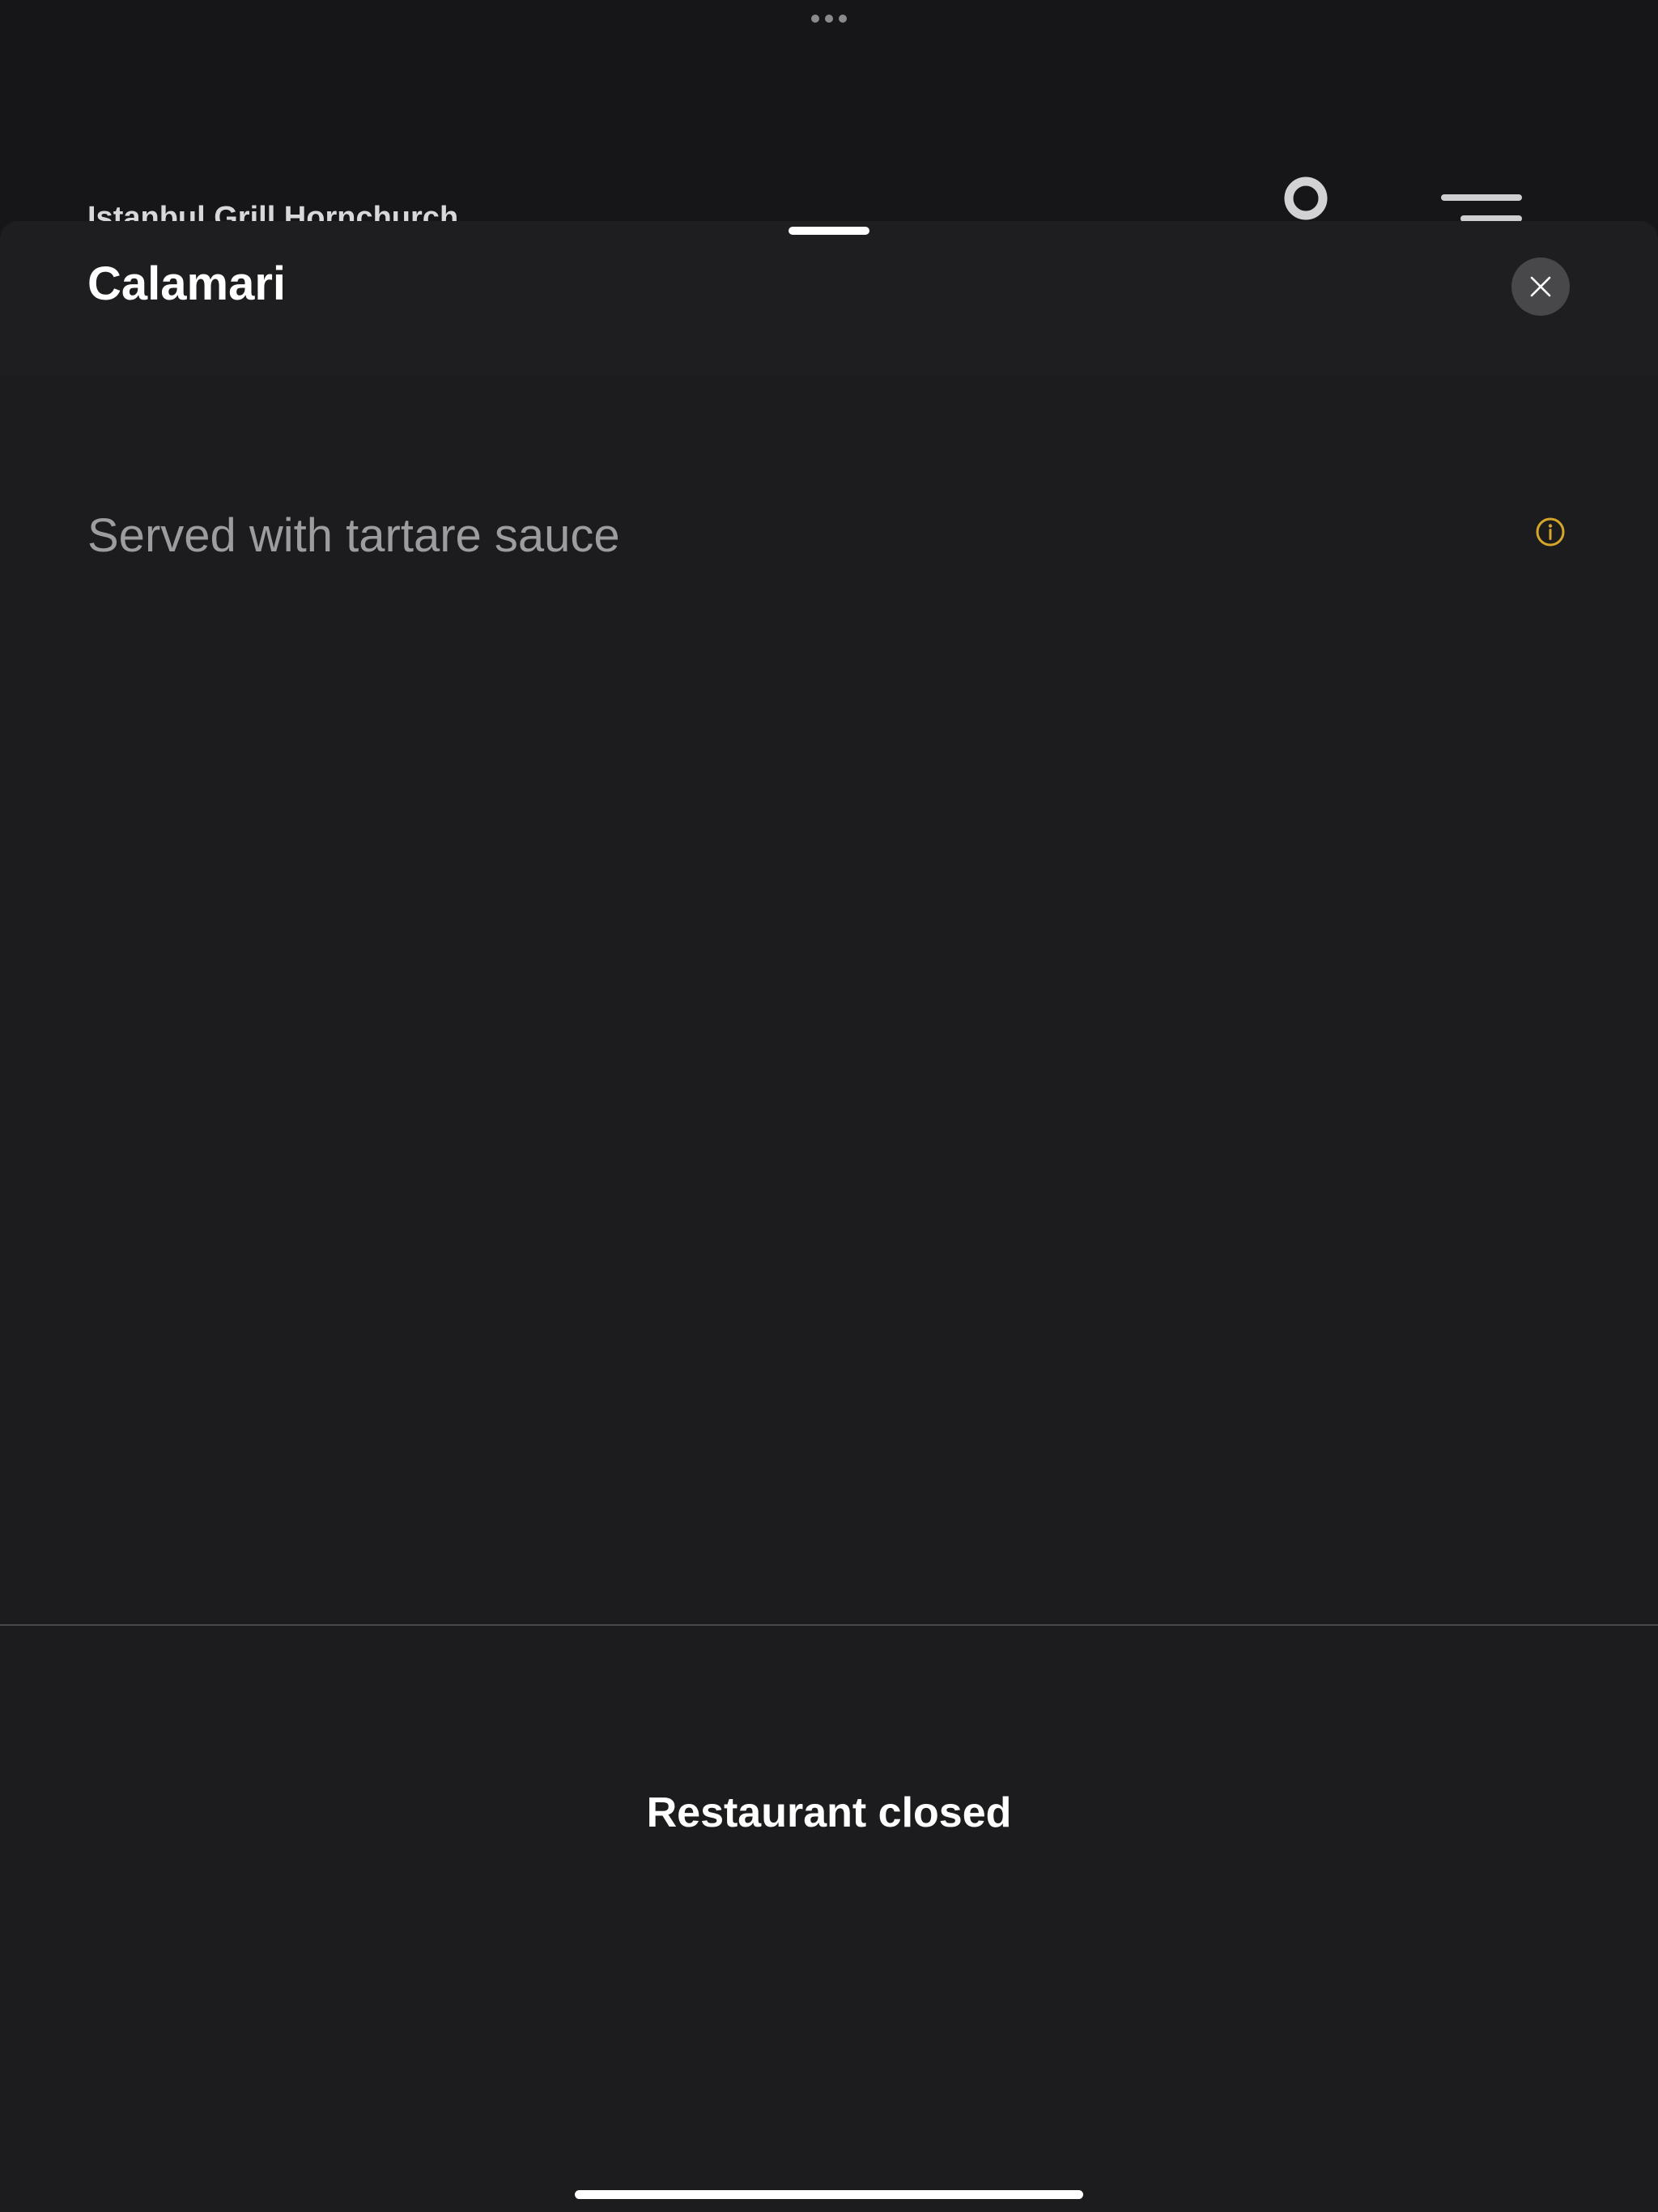 The image size is (1658, 2212). Describe the element at coordinates (829, 2195) in the screenshot. I see `home-indicator` at that location.